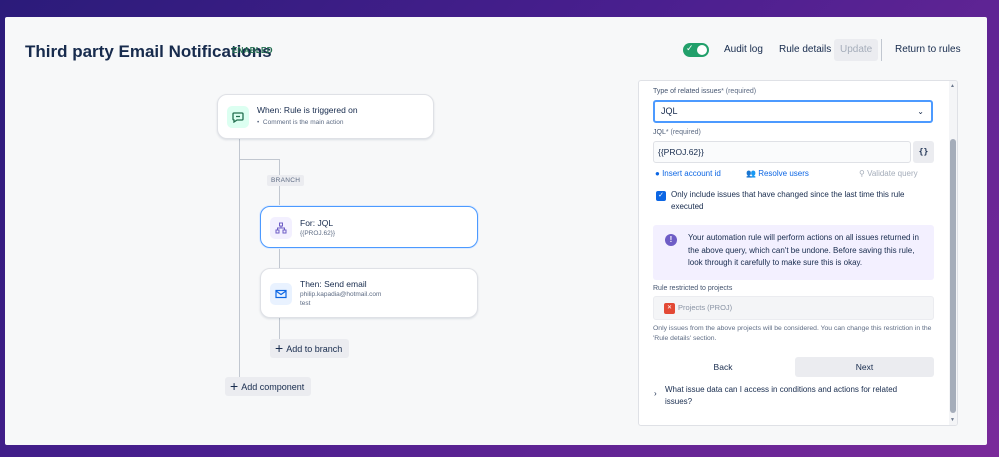 The image size is (999, 457). Describe the element at coordinates (693, 288) in the screenshot. I see `restricted-label: Rule restricted to projects` at that location.